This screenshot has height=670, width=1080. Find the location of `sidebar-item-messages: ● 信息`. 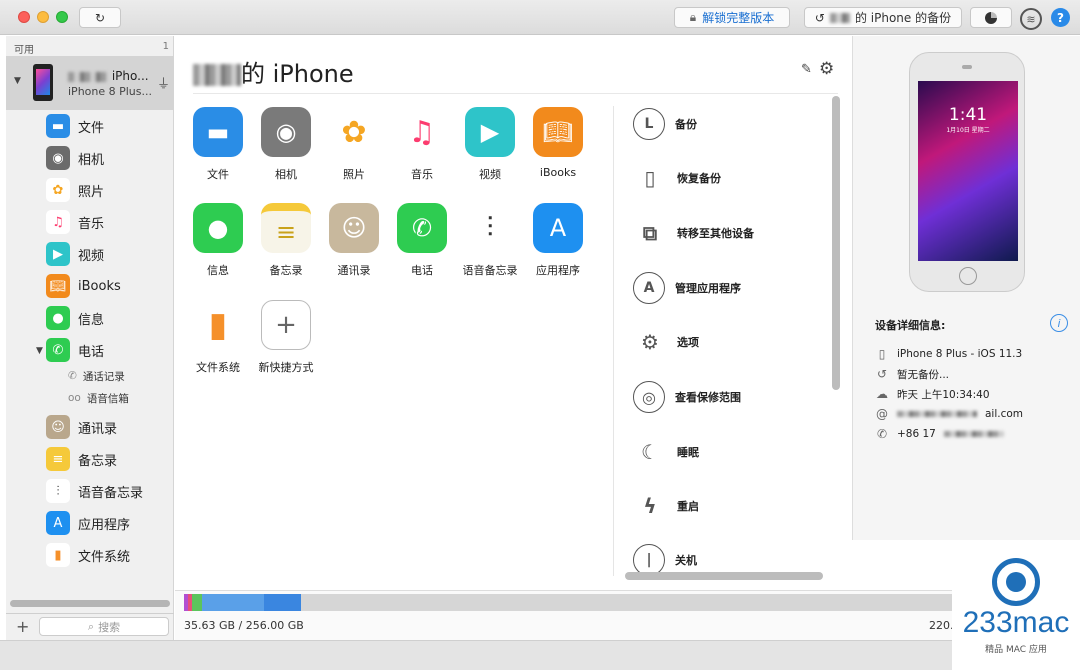

sidebar-item-messages: ● 信息 is located at coordinates (75, 318).